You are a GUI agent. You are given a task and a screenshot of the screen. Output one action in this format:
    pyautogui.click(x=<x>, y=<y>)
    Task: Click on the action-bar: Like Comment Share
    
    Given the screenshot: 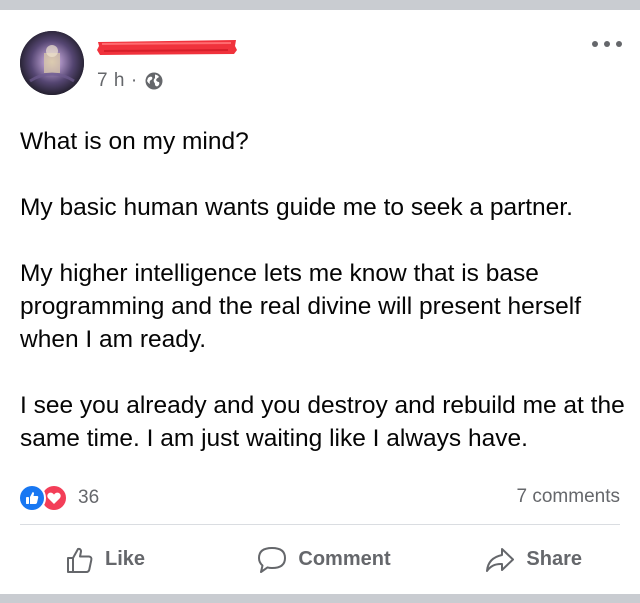 What is the action you would take?
    pyautogui.click(x=320, y=559)
    